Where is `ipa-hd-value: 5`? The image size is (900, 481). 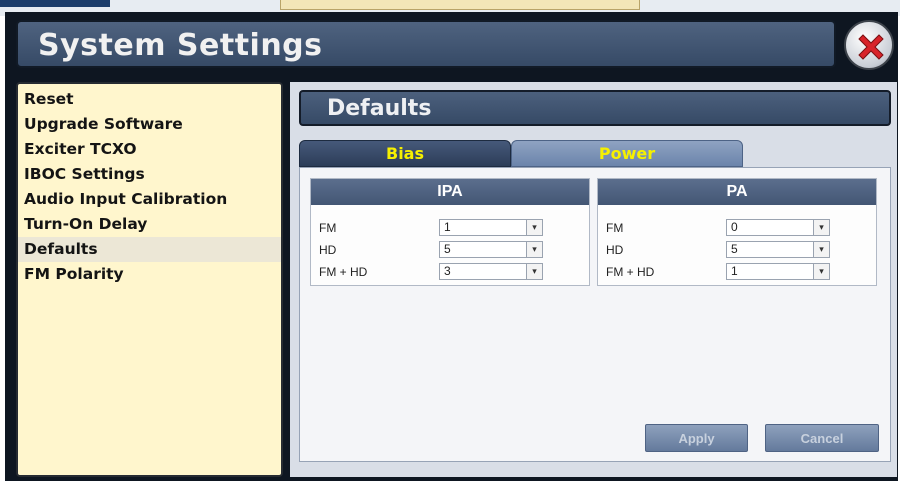 ipa-hd-value: 5 is located at coordinates (447, 249).